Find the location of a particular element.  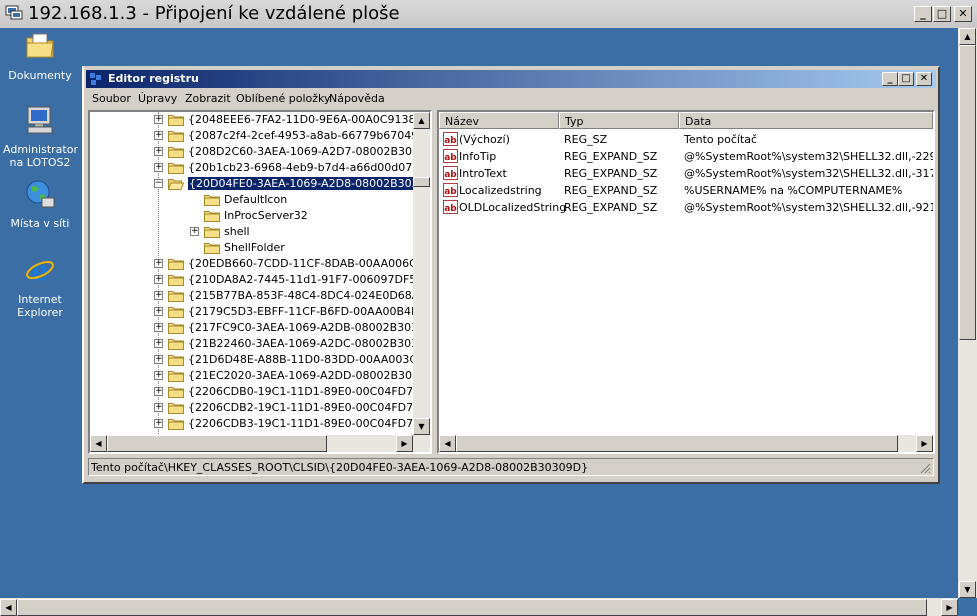

tree-horizontal-scrollbar: ◀ ▶ is located at coordinates (260, 443).